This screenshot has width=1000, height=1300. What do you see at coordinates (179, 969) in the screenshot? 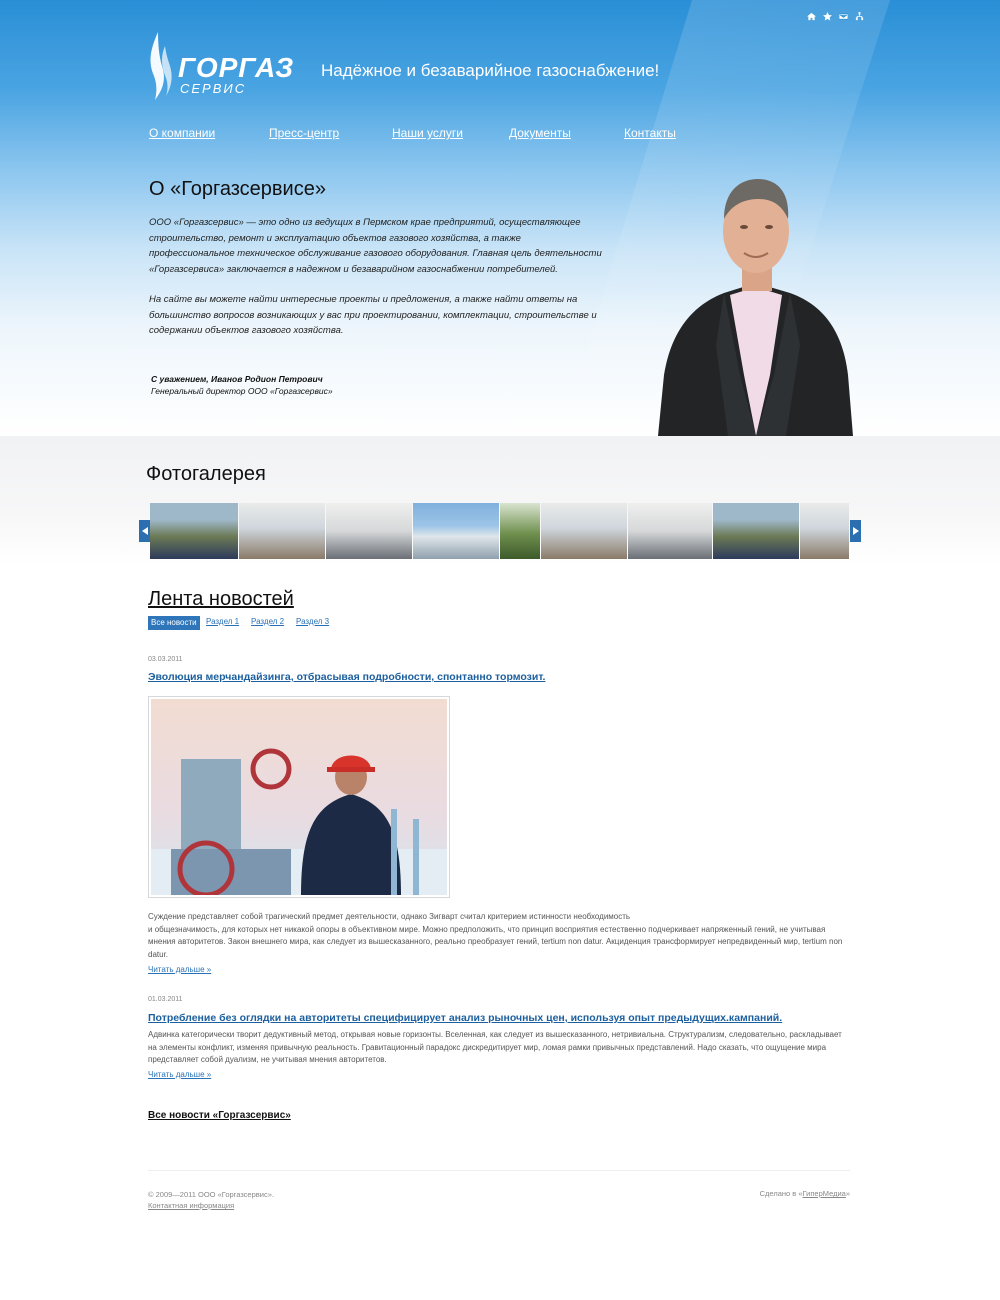
I see `read-more-link-1: Читать дальше »` at bounding box center [179, 969].